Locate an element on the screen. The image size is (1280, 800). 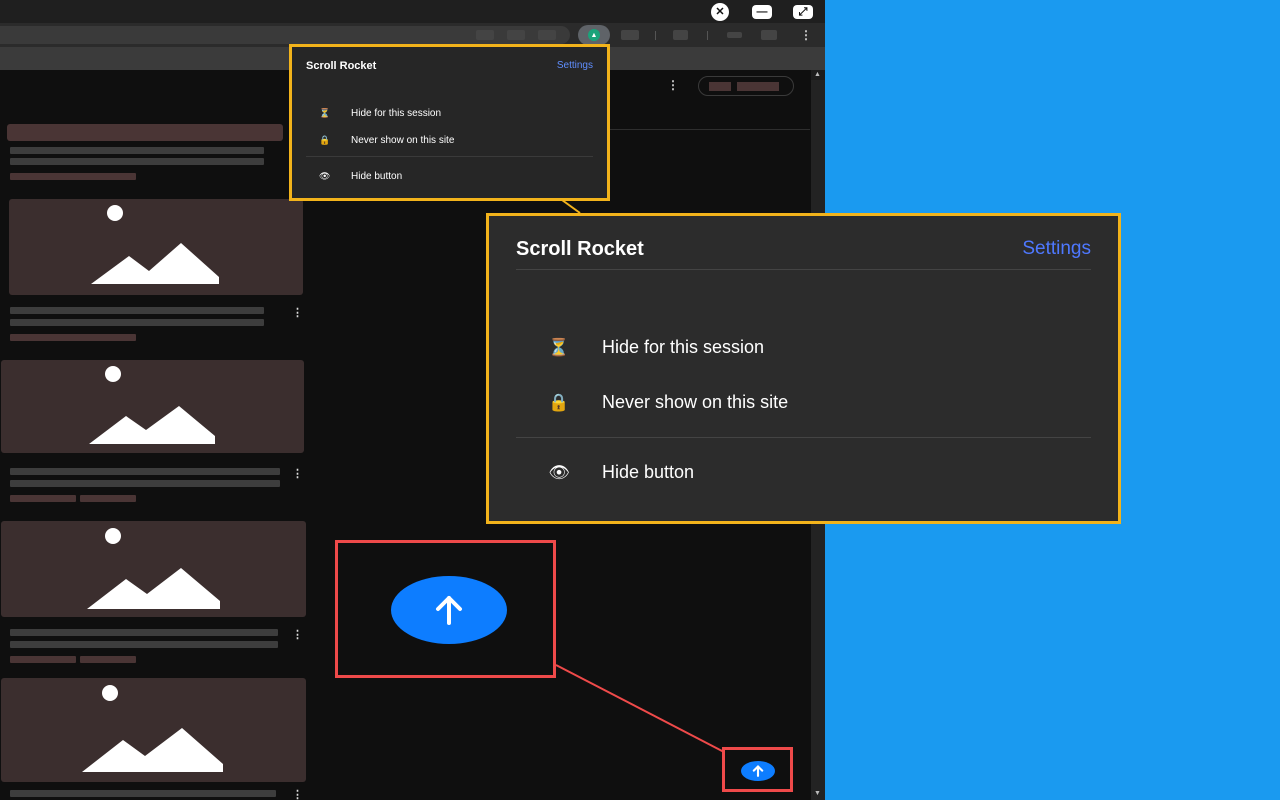
rocket-icon: ▲ is located at coordinates (594, 35).